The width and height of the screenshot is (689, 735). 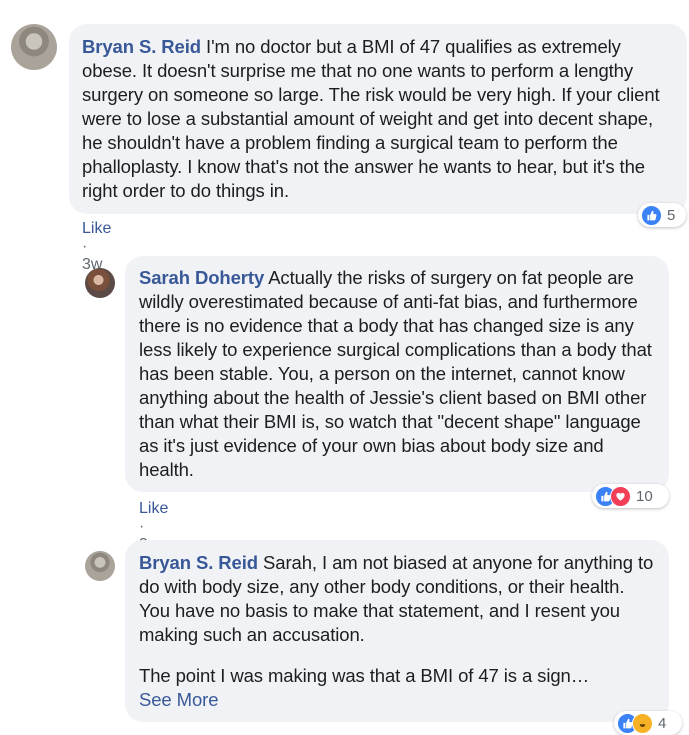 What do you see at coordinates (397, 700) in the screenshot?
I see `see-more-link: See More` at bounding box center [397, 700].